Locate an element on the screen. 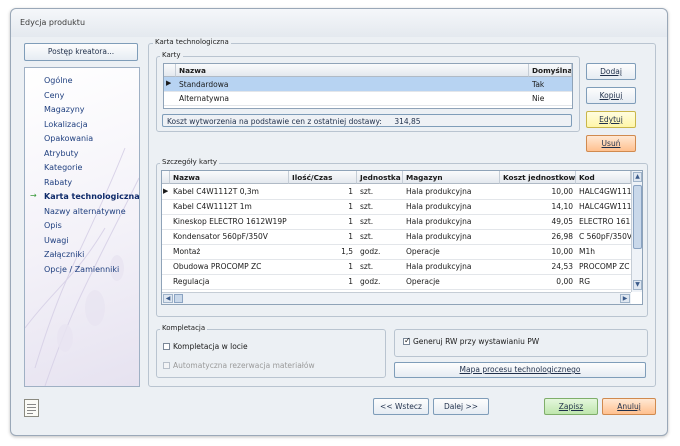 This screenshot has width=680, height=446. horizontal-scroll-thumb is located at coordinates (178, 298).